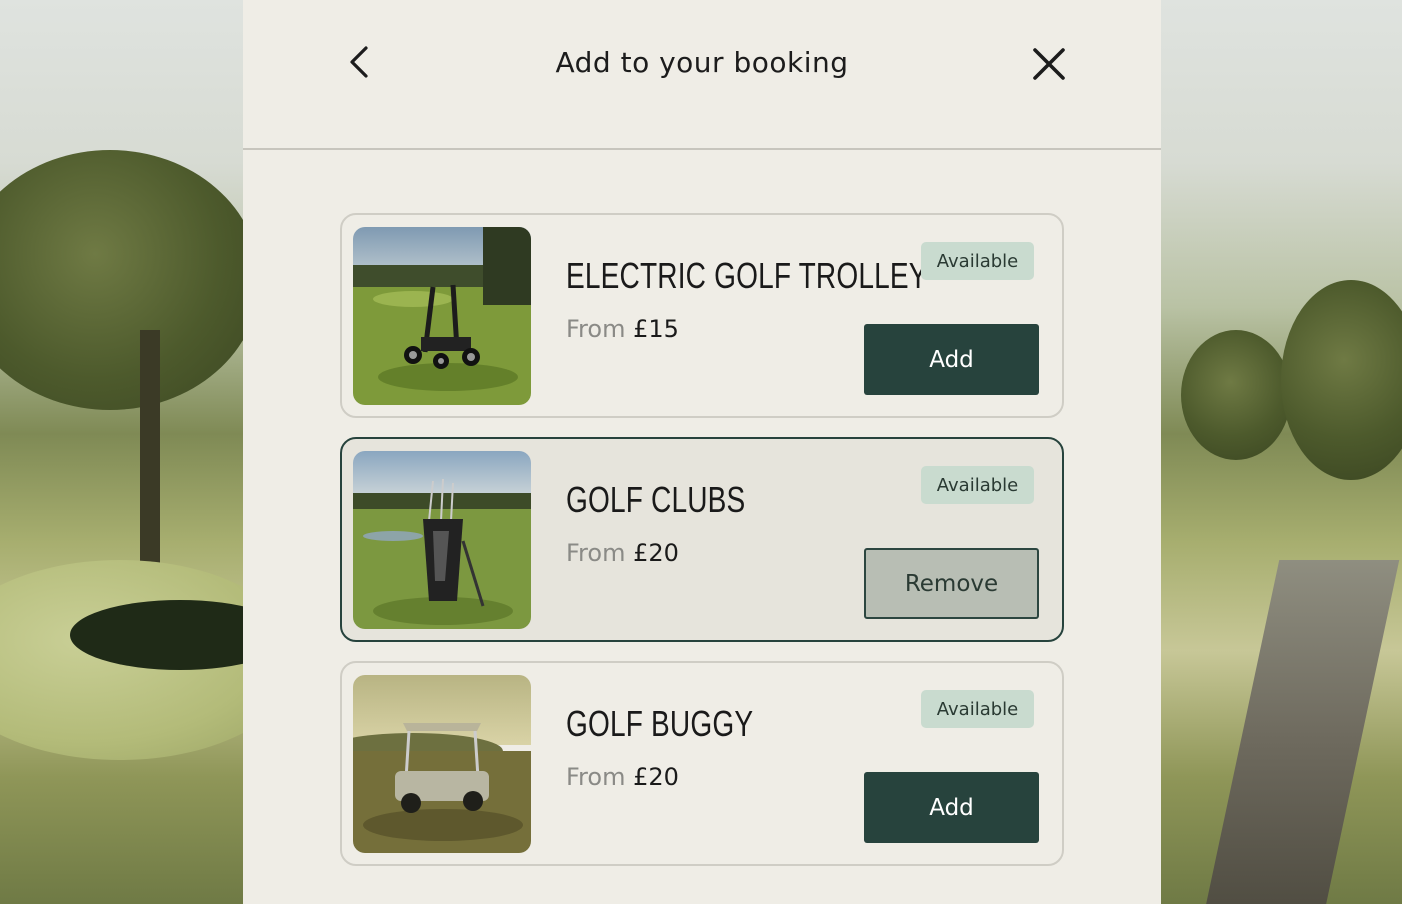  I want to click on extra-card-golf-buggy: GOLF BUGGY From £20 Available Add, so click(702, 763).